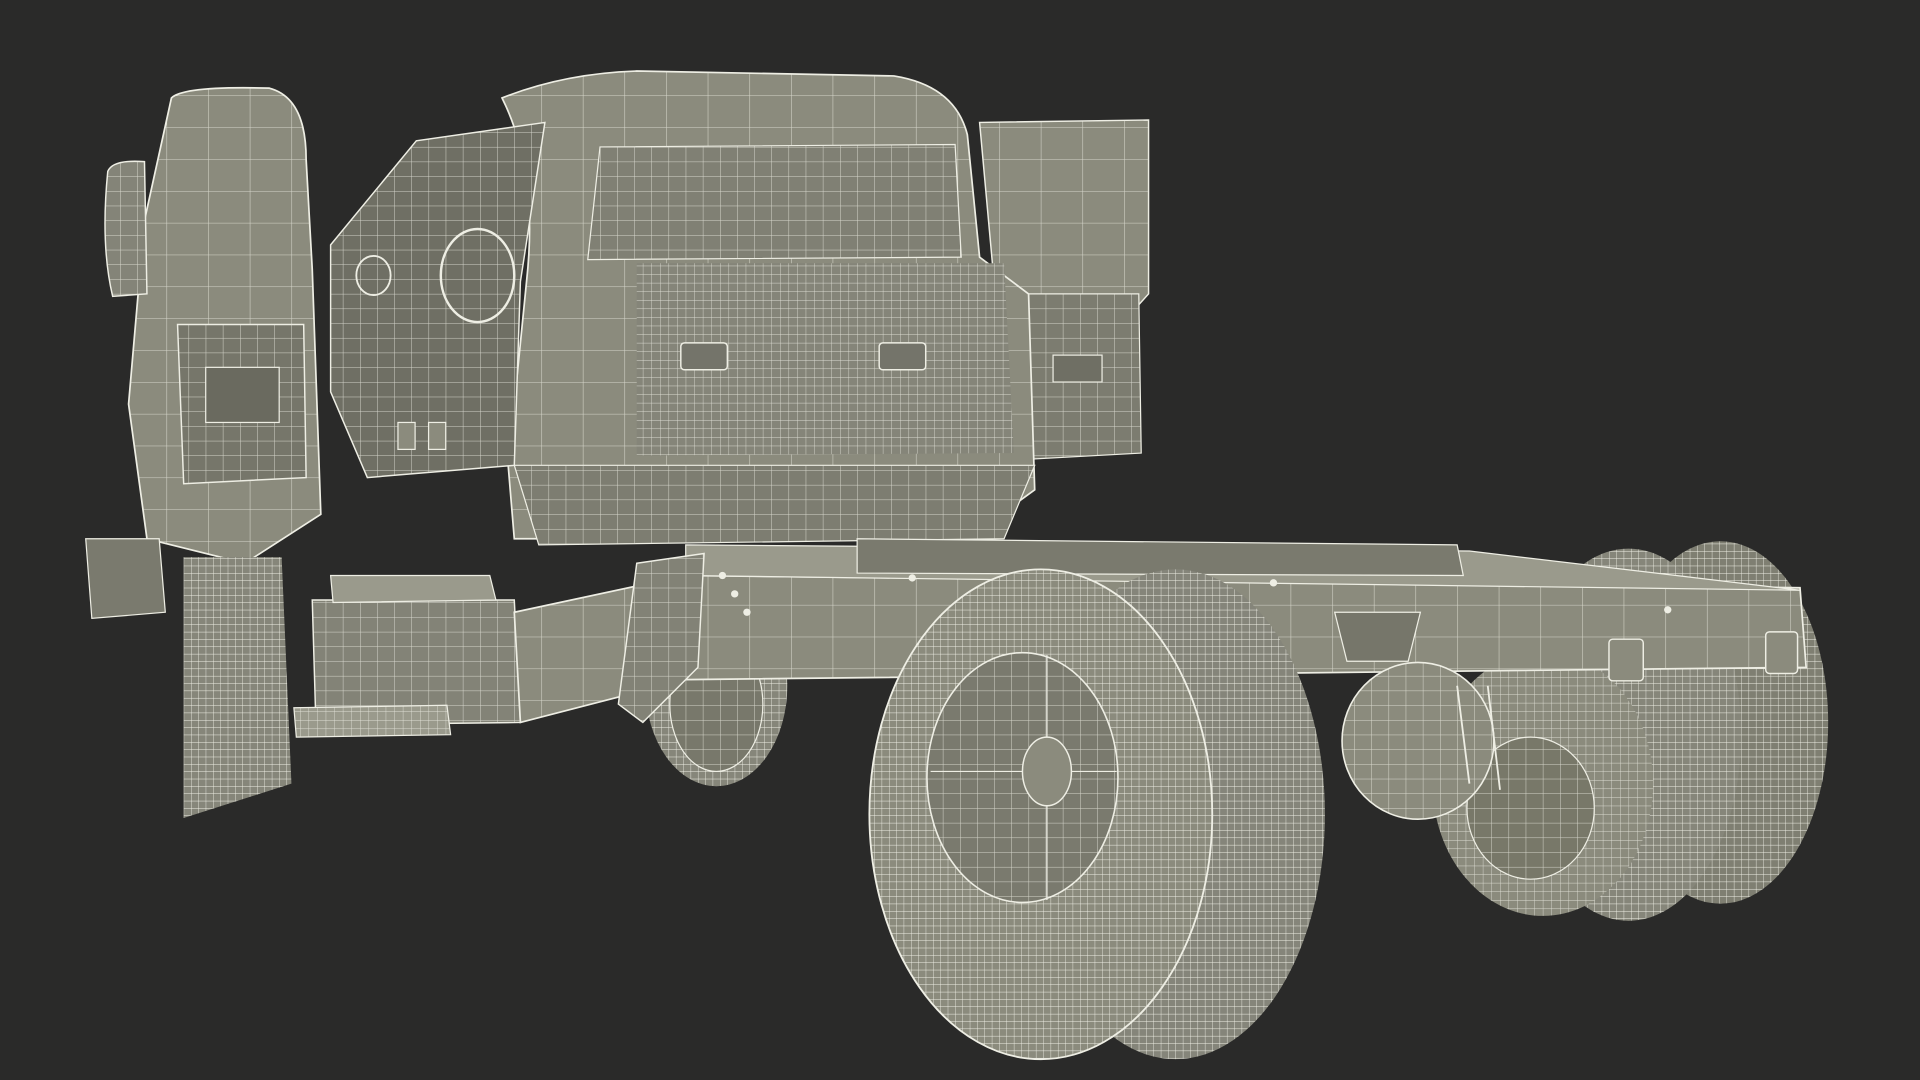  What do you see at coordinates (902, 356) in the screenshot?
I see `cab-light-right` at bounding box center [902, 356].